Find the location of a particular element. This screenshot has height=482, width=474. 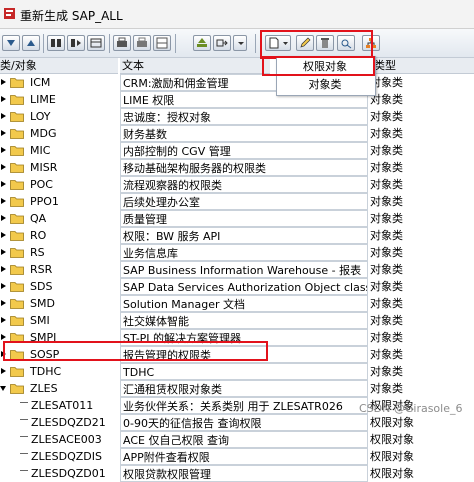

transfer-icon is located at coordinates (222, 43).